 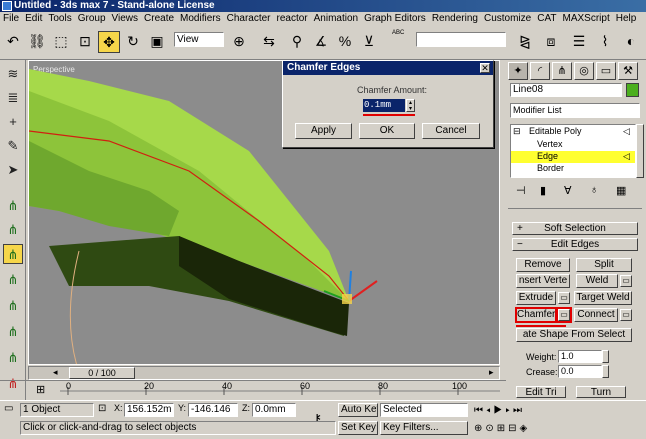 What do you see at coordinates (387, 131) in the screenshot?
I see `ok-button: OK` at bounding box center [387, 131].